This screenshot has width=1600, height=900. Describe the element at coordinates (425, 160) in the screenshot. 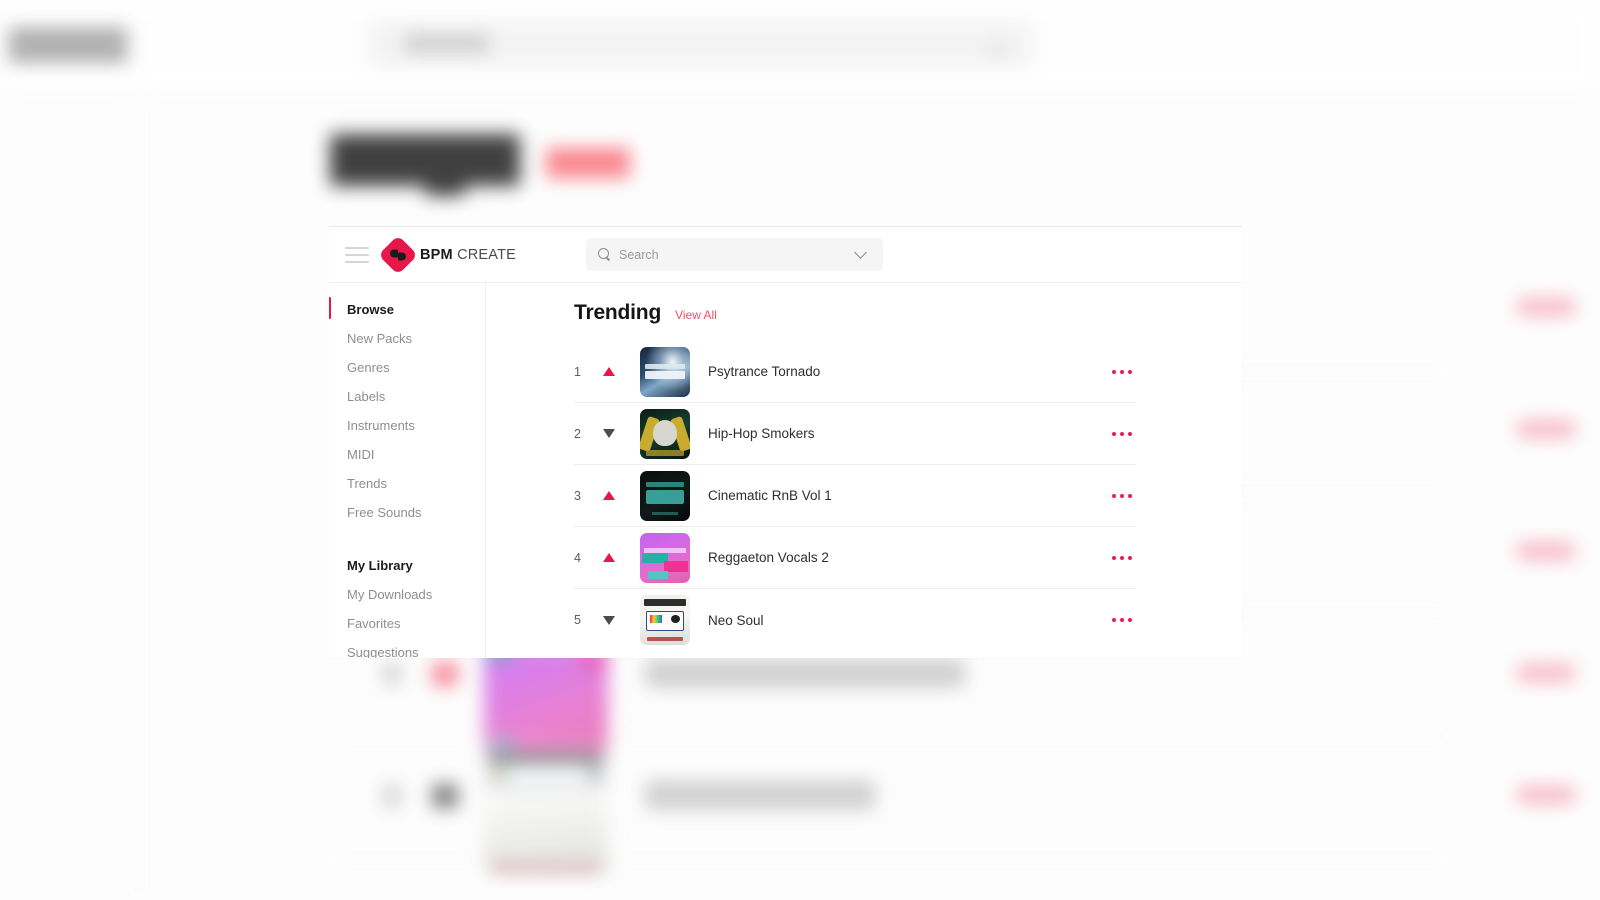

I see `background-page-title` at that location.